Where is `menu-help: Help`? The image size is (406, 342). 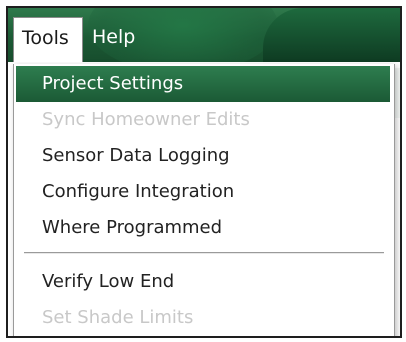
menu-help: Help is located at coordinates (113, 39).